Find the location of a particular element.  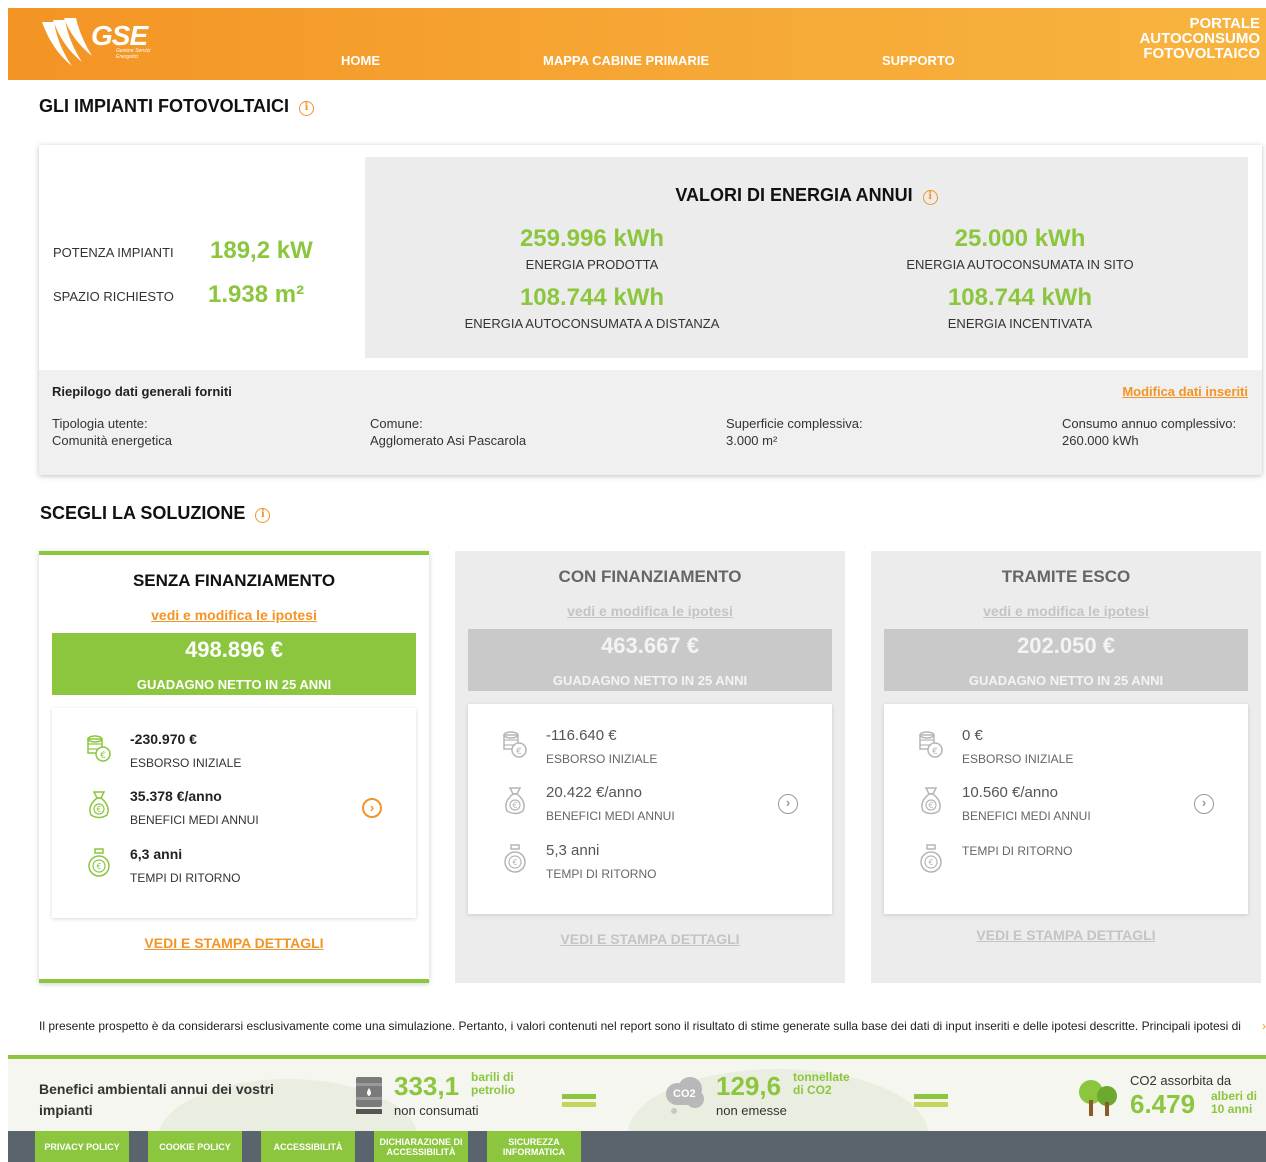

alberi-head: CO2 assorbita da is located at coordinates (1181, 1080).